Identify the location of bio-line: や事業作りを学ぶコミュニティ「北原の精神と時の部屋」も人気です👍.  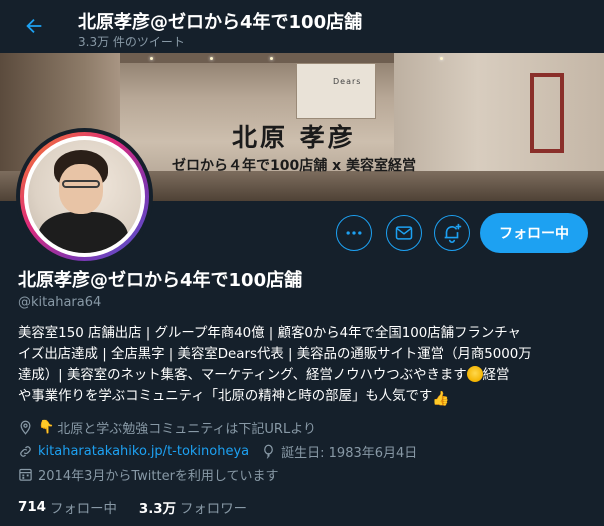
(304, 396).